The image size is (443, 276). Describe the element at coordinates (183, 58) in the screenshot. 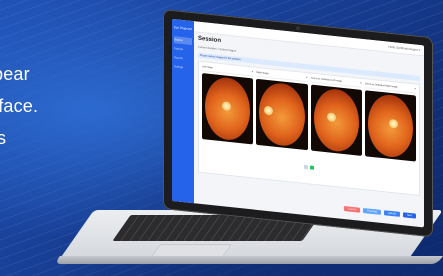

I see `sidebar-item-reports: Reports` at that location.